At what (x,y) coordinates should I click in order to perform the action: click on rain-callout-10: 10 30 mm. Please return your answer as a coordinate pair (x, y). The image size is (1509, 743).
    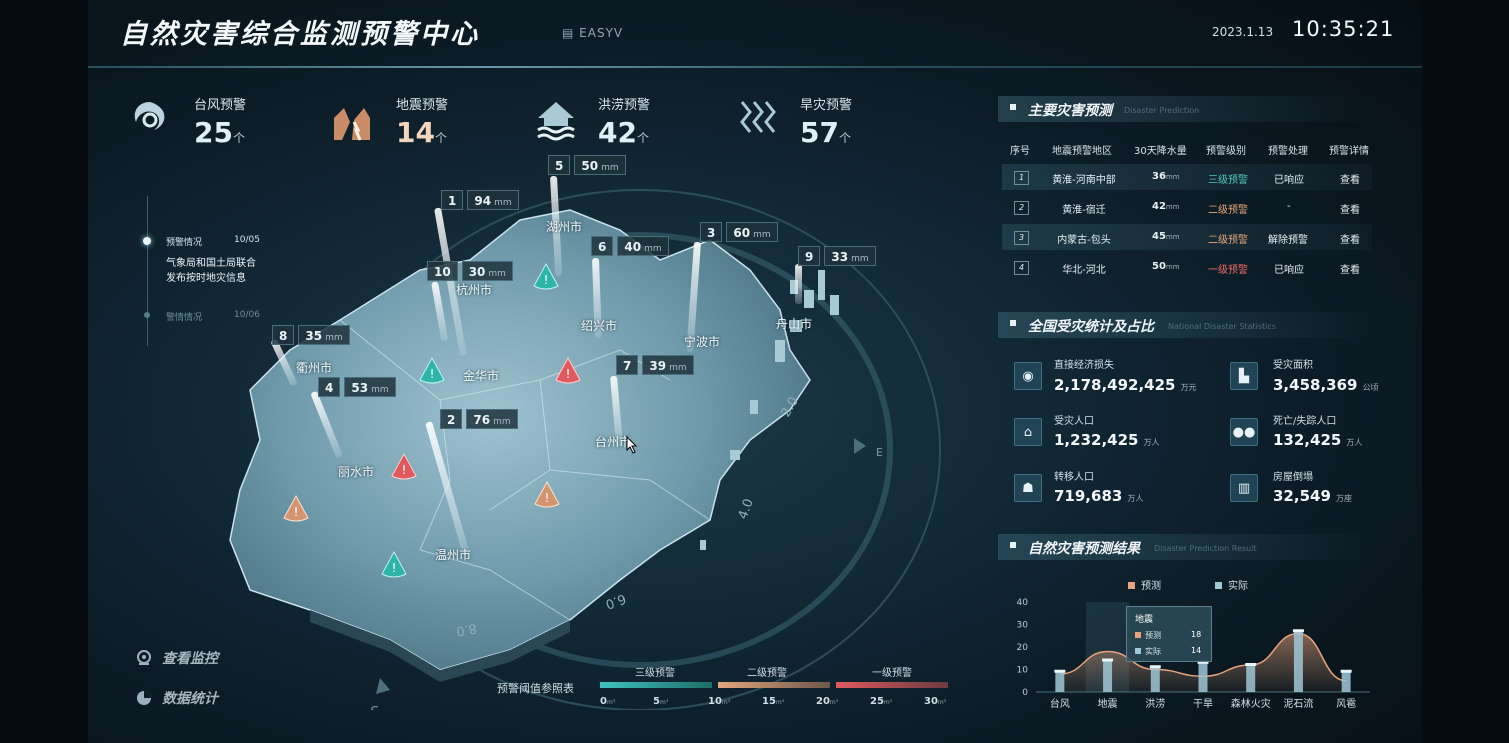
    Looking at the image, I should click on (470, 271).